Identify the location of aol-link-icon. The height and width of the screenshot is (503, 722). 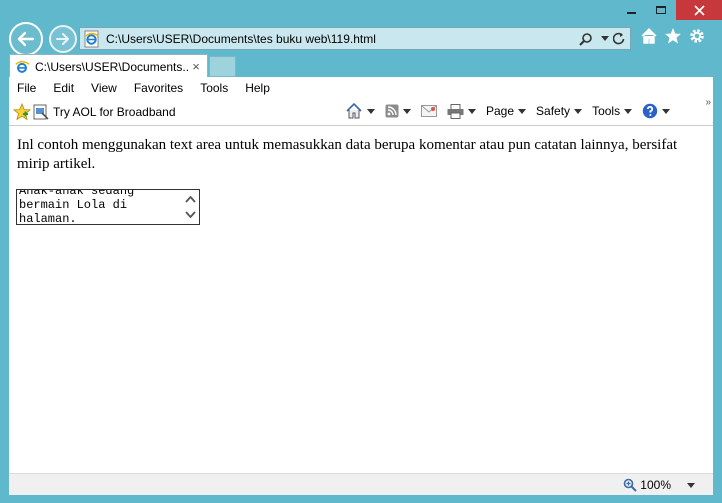
(41, 112).